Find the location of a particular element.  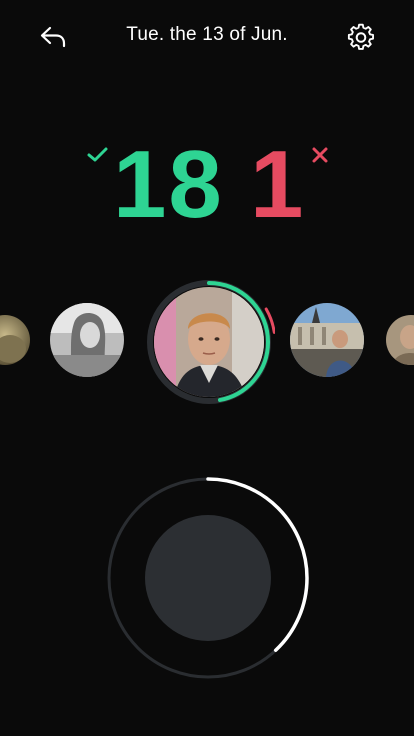

record-button is located at coordinates (208, 578).